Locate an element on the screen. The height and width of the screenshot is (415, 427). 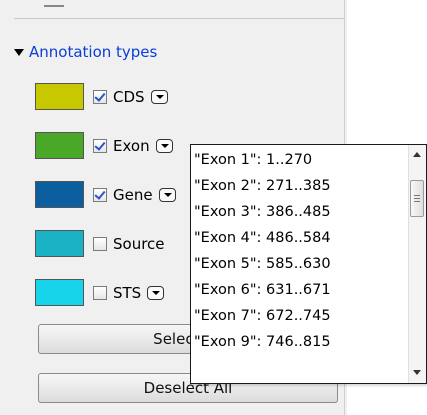
exon-list-item: "Exon 5": 585..630 is located at coordinates (300, 264).